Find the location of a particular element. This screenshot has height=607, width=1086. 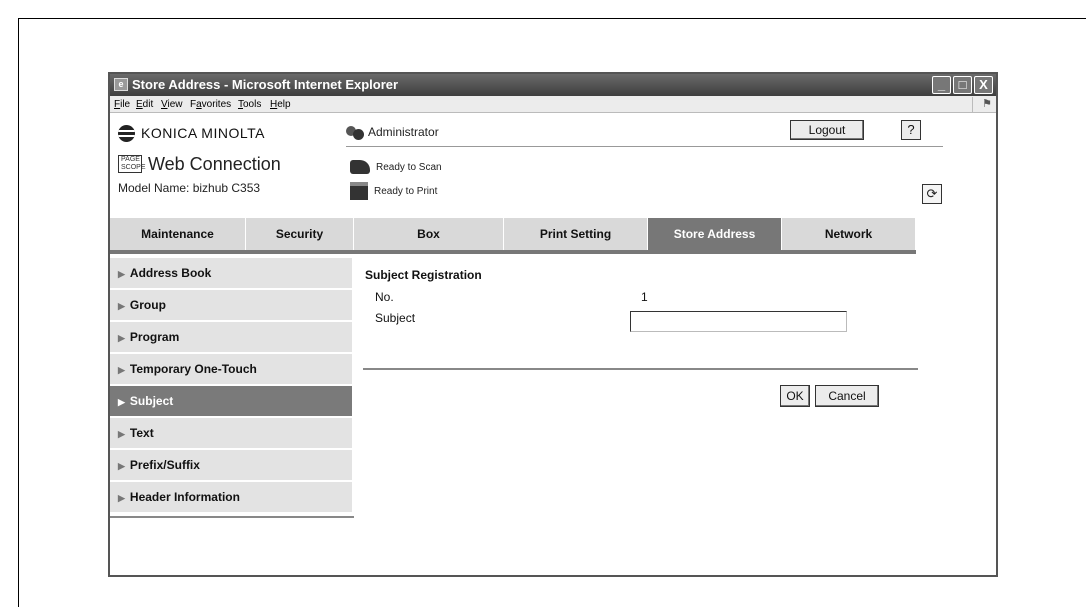

subject-label: Subject is located at coordinates (395, 318).